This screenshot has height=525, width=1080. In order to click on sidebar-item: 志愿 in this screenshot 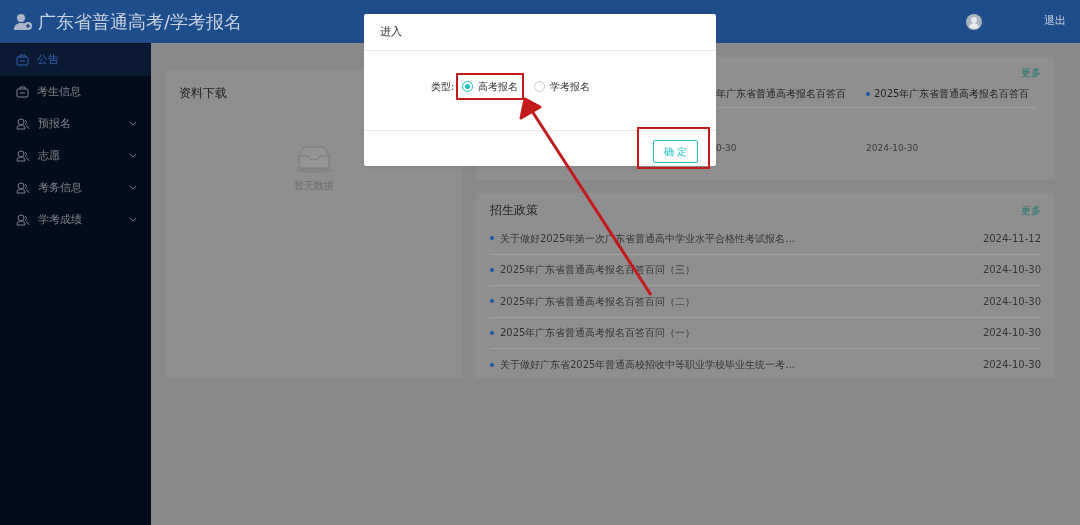, I will do `click(75, 156)`.